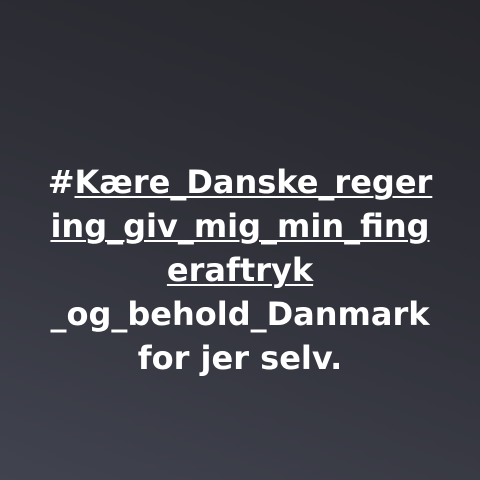  I want to click on post-text-line-3: eraftryk, so click(240, 270).